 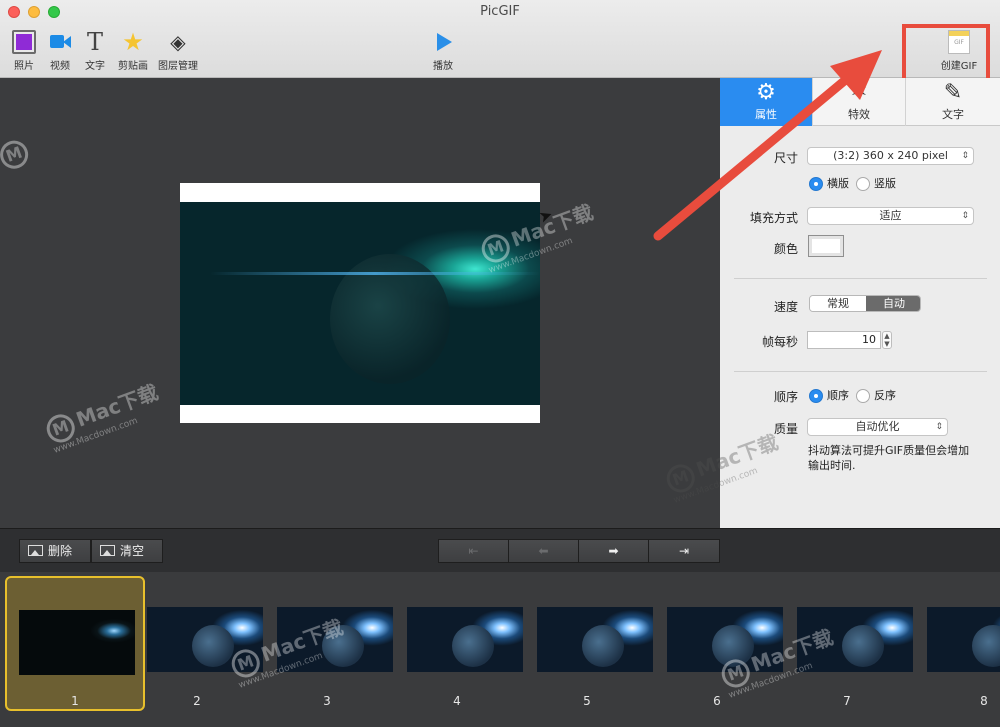 I want to click on order-forward-radio: 顺序, so click(x=829, y=395).